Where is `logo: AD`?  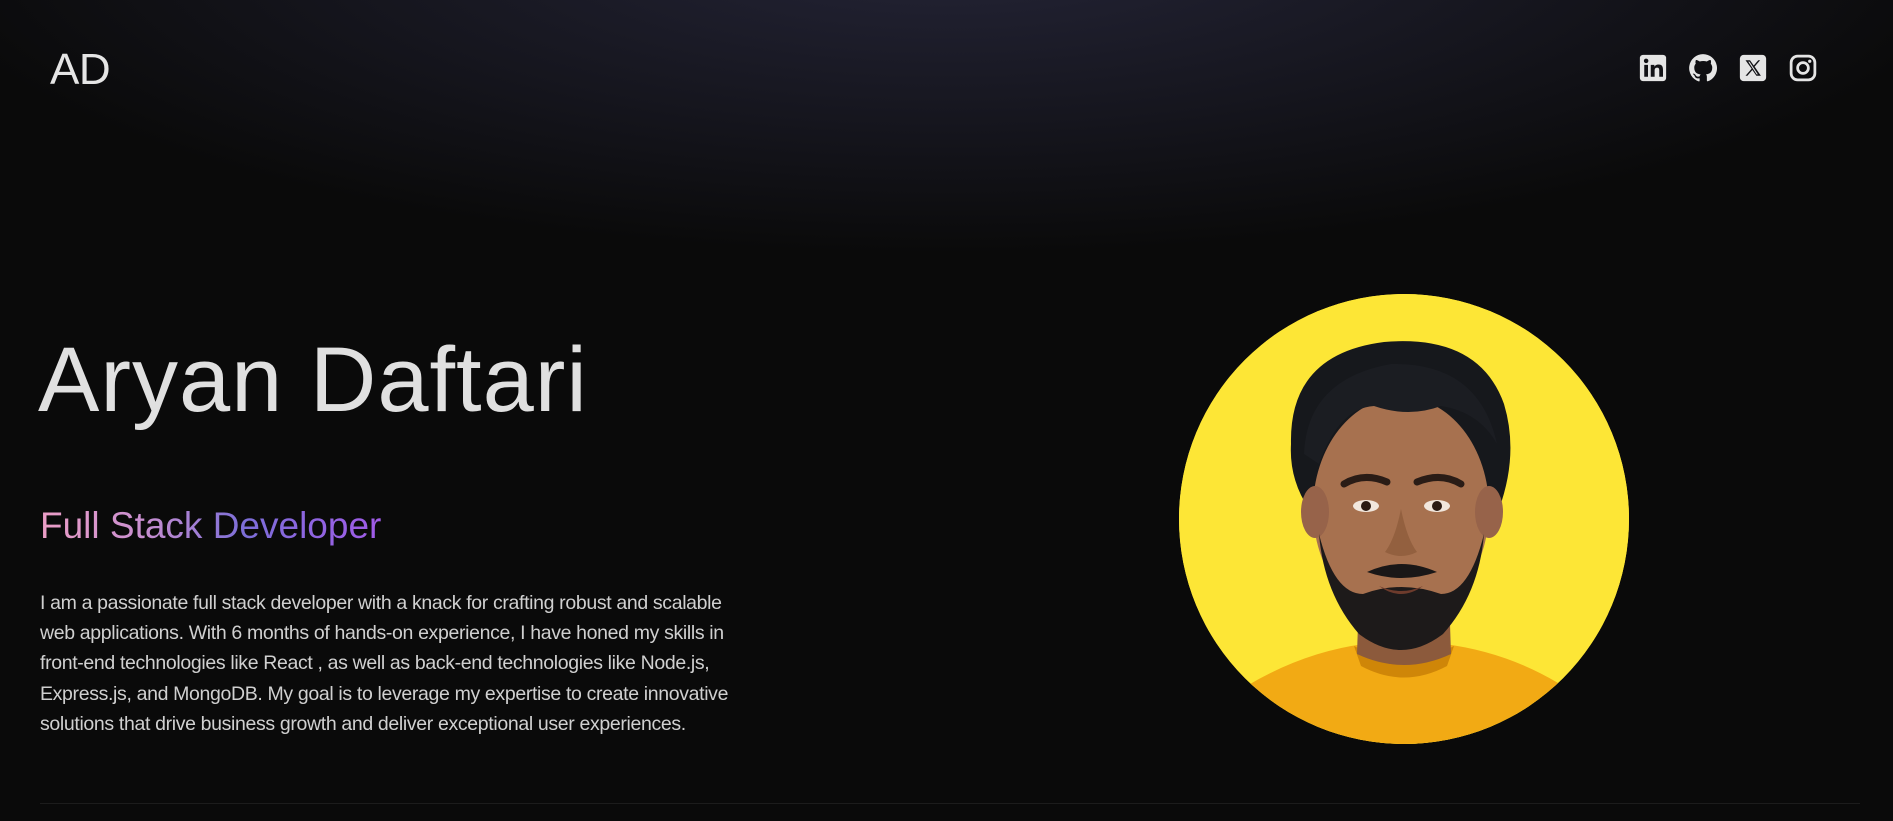 logo: AD is located at coordinates (80, 70).